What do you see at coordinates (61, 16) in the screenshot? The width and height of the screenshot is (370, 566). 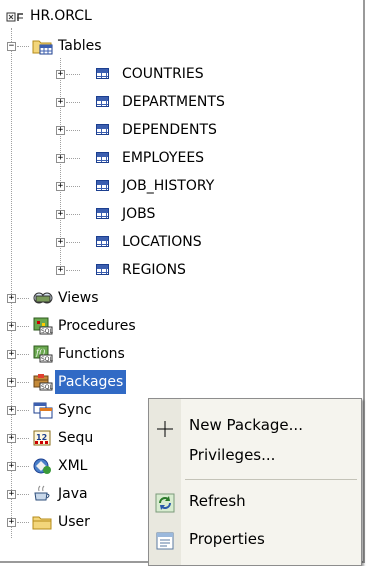 I see `connection-label: HR.ORCL` at bounding box center [61, 16].